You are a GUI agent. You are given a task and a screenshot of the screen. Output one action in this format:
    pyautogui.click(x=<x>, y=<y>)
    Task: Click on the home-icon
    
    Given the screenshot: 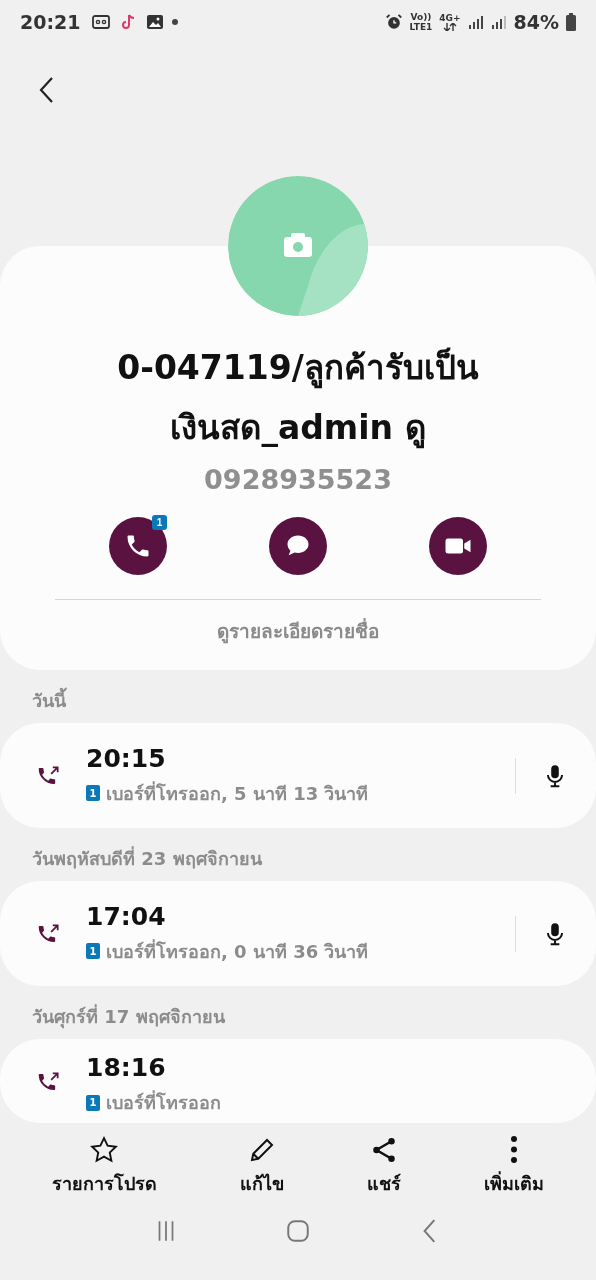 What is the action you would take?
    pyautogui.click(x=298, y=1231)
    